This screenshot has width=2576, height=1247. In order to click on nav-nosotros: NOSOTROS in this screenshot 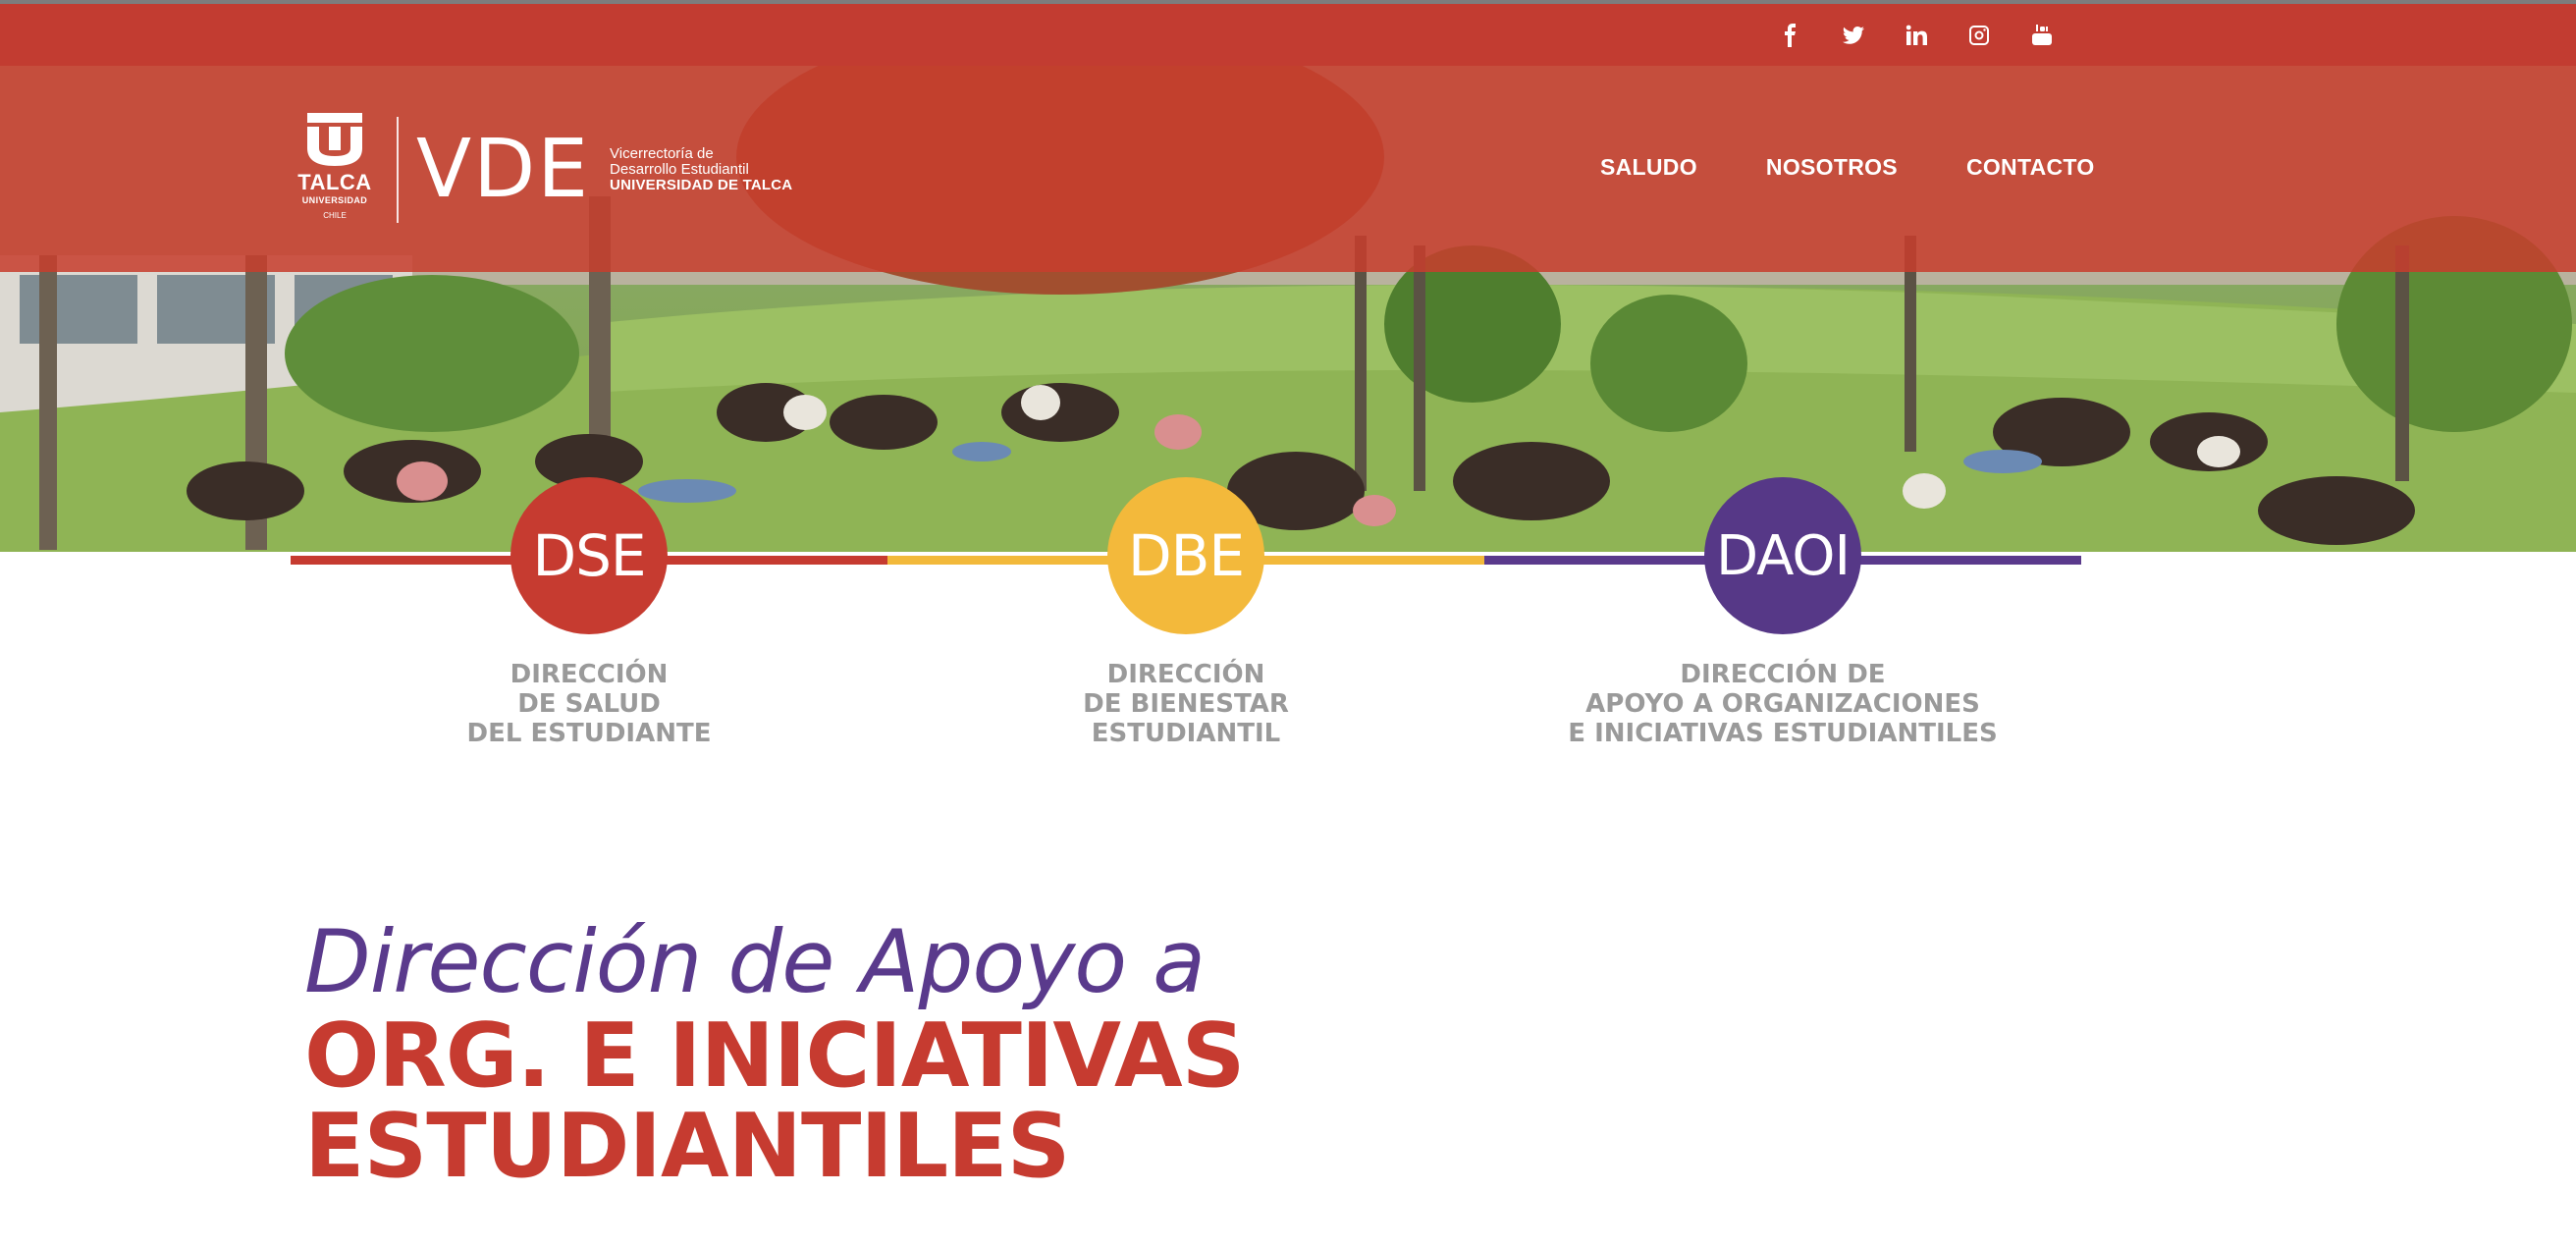, I will do `click(1832, 167)`.